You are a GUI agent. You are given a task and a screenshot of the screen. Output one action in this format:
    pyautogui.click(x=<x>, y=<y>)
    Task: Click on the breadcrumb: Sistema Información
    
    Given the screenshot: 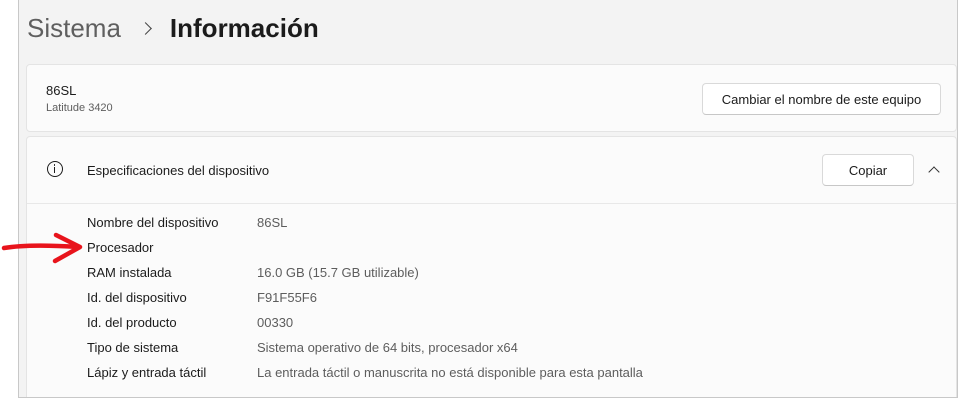 What is the action you would take?
    pyautogui.click(x=173, y=28)
    